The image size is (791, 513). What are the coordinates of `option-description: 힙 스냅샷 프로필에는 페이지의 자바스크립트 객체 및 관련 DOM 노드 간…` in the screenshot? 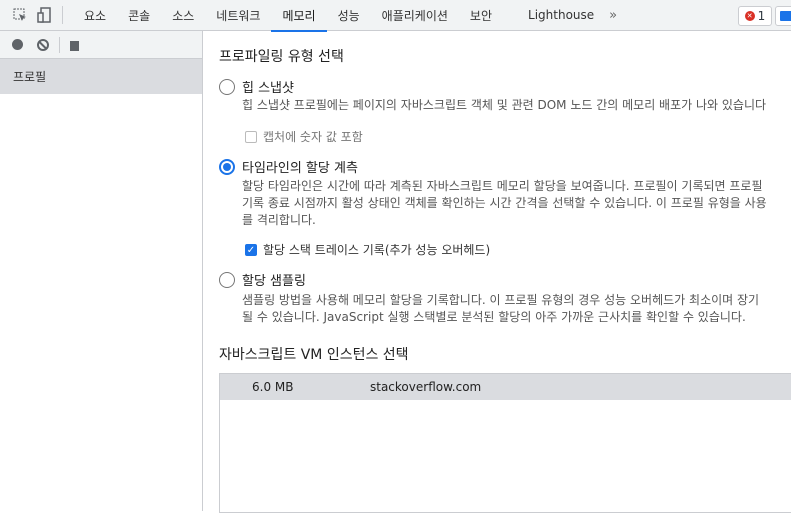 It's located at (504, 105).